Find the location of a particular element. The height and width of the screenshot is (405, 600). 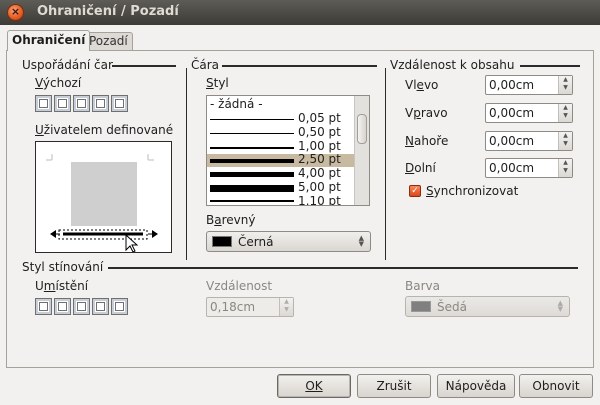

line-arrangement-heading: Uspořádání čar is located at coordinates (67, 65).